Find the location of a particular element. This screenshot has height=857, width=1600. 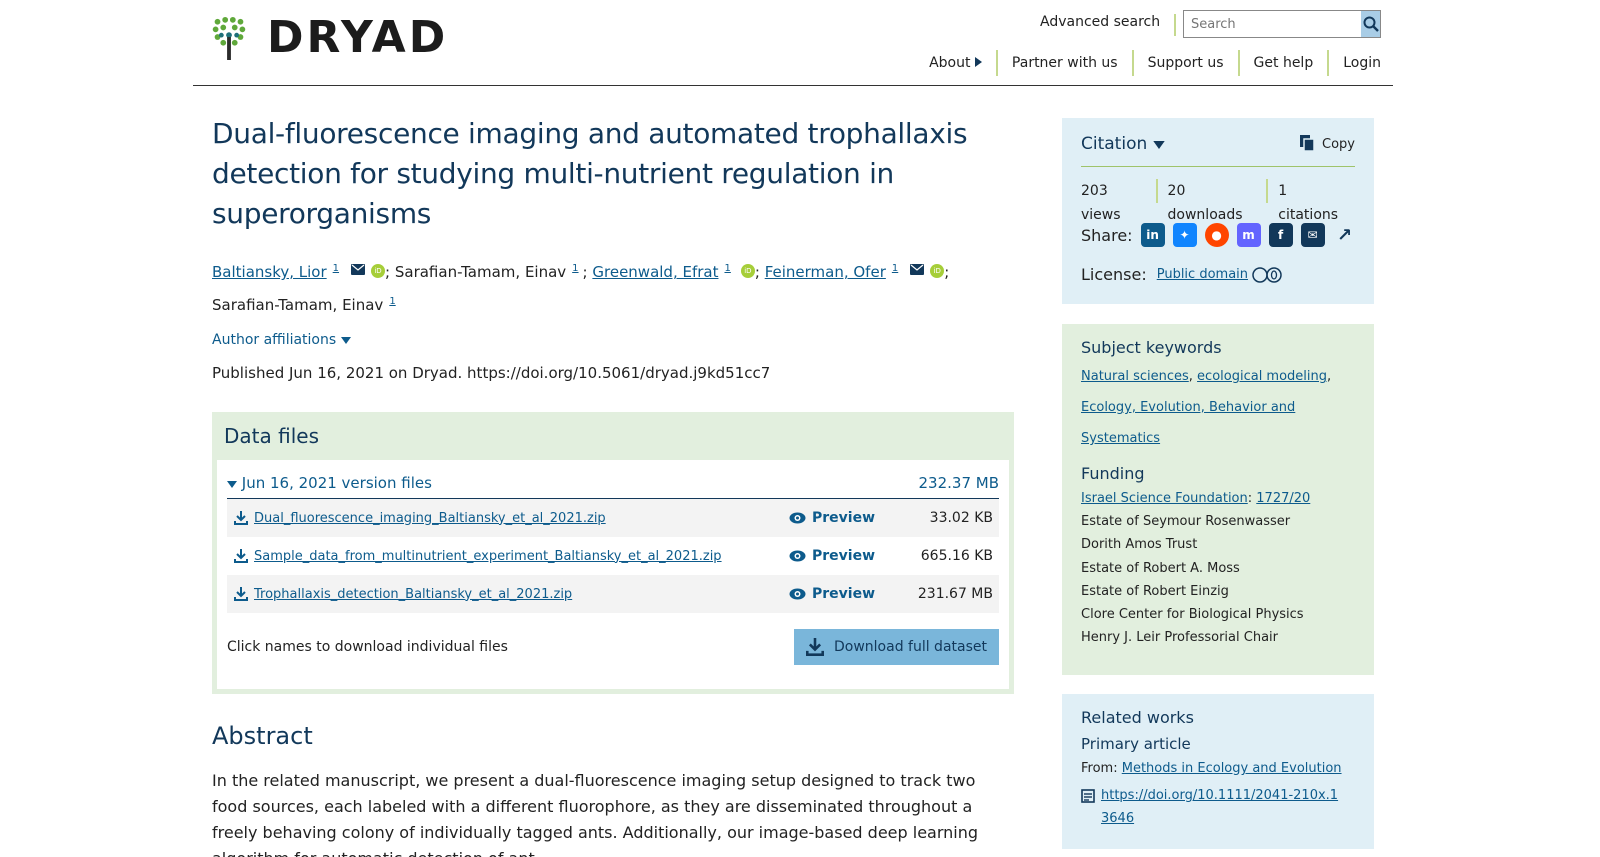

download-full-label: Download full dataset is located at coordinates (910, 647).